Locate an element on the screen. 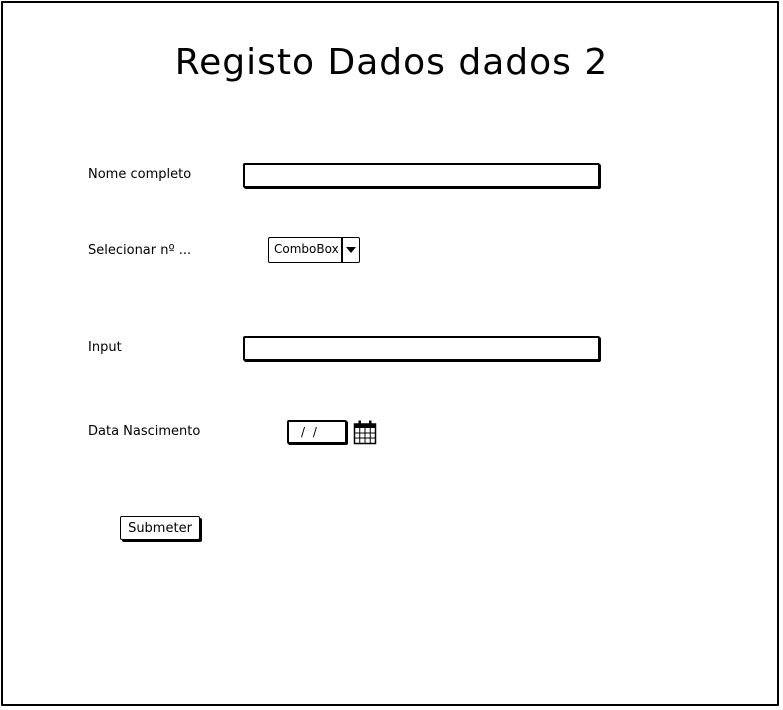 This screenshot has height=710, width=783. selecionar-combobox: ComboBox is located at coordinates (314, 250).